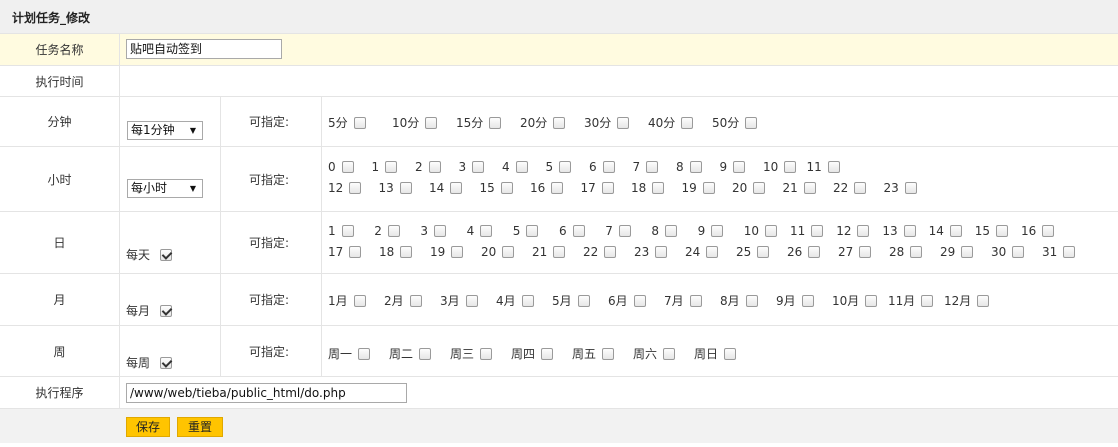 The width and height of the screenshot is (1118, 447). I want to click on hour-option: 21, so click(799, 188).